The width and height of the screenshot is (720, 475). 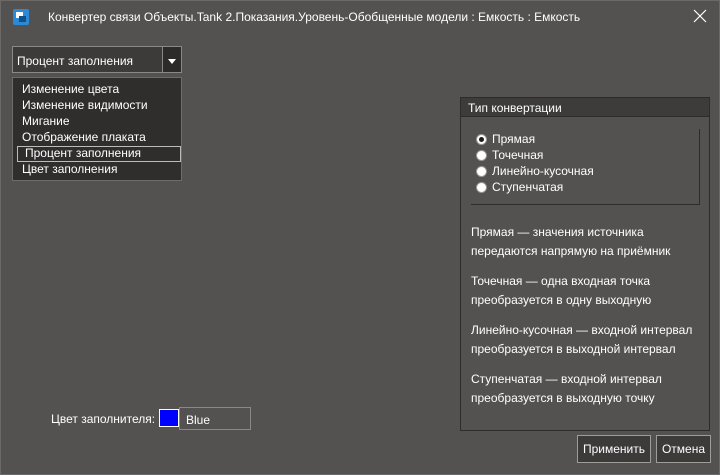 What do you see at coordinates (97, 122) in the screenshot?
I see `dropdown-option-blinking: Мигание` at bounding box center [97, 122].